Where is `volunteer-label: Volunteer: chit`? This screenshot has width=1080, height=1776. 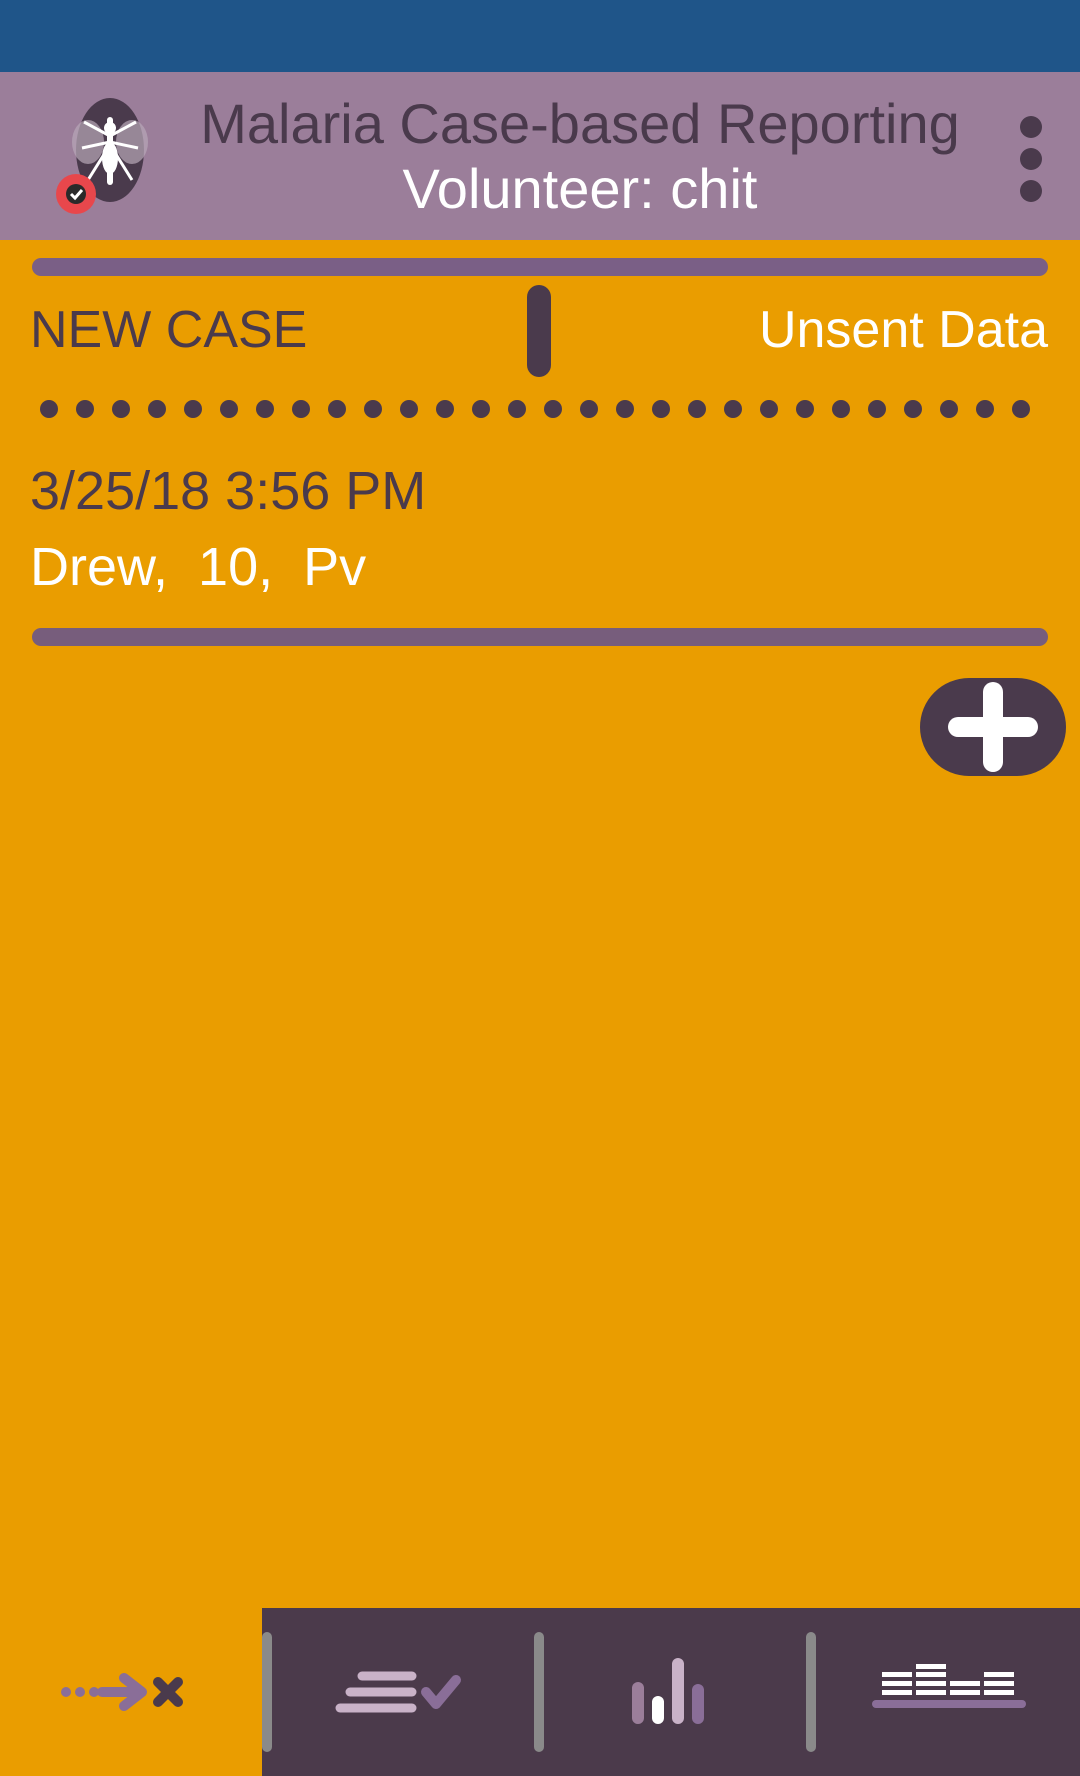
volunteer-label: Volunteer: chit is located at coordinates (580, 188).